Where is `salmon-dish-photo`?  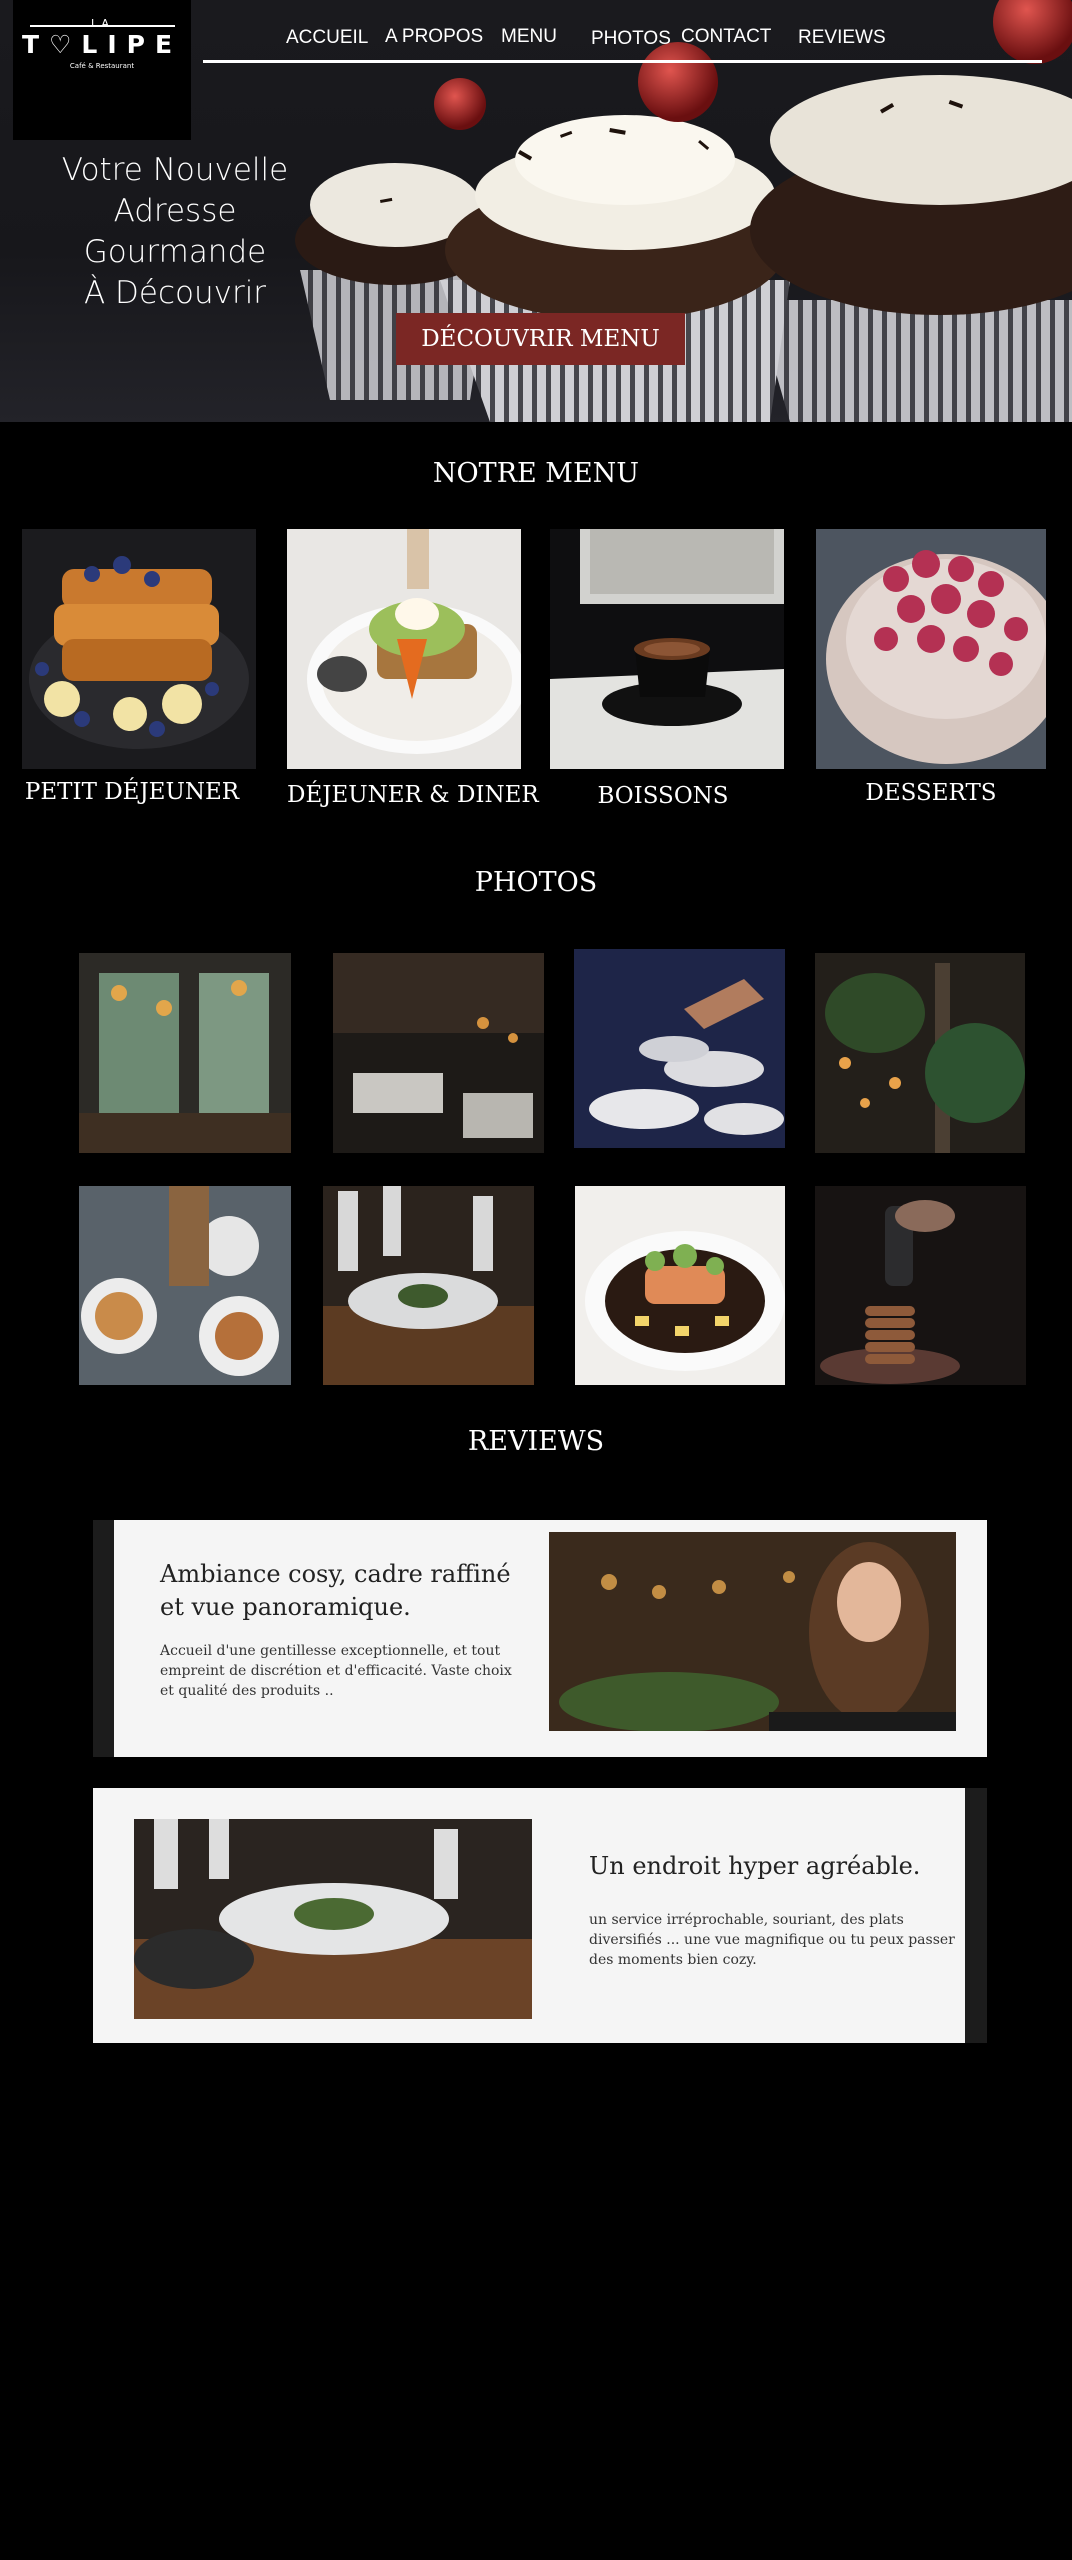 salmon-dish-photo is located at coordinates (680, 1285).